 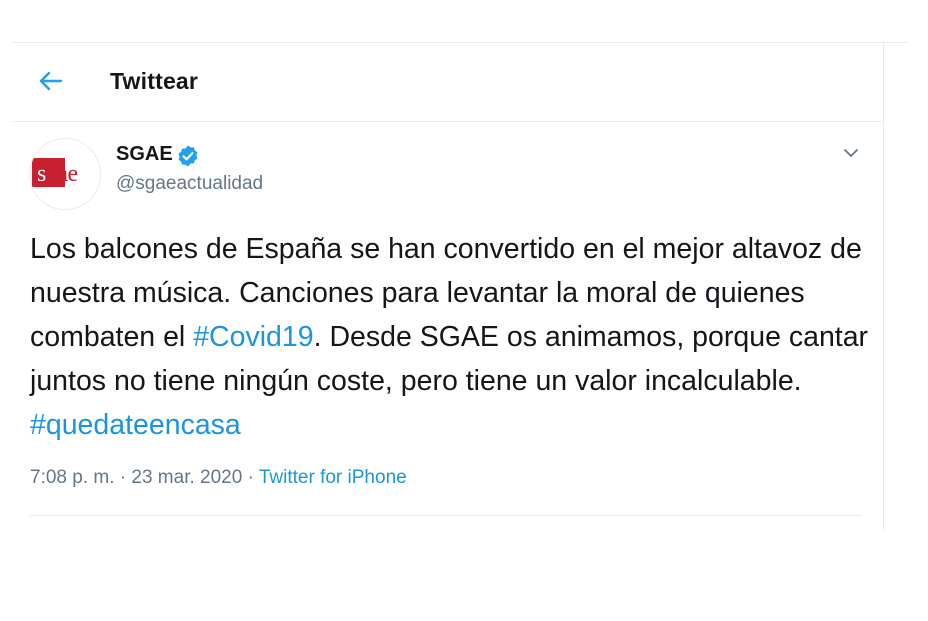 I want to click on back-button, so click(x=51, y=81).